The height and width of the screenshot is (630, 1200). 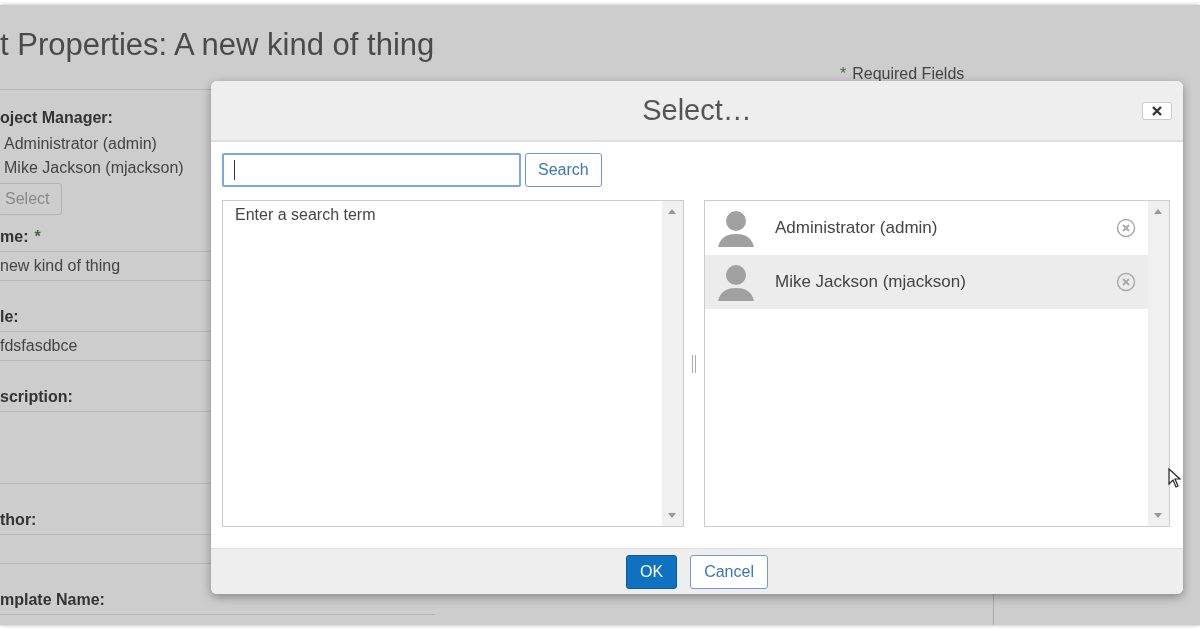 I want to click on resize-handle, so click(x=694, y=363).